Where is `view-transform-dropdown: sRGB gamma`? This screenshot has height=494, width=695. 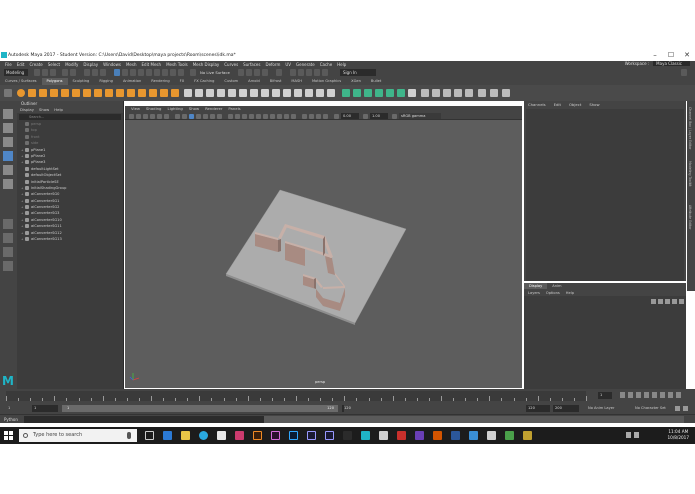
view-transform-dropdown: sRGB gamma is located at coordinates (420, 116).